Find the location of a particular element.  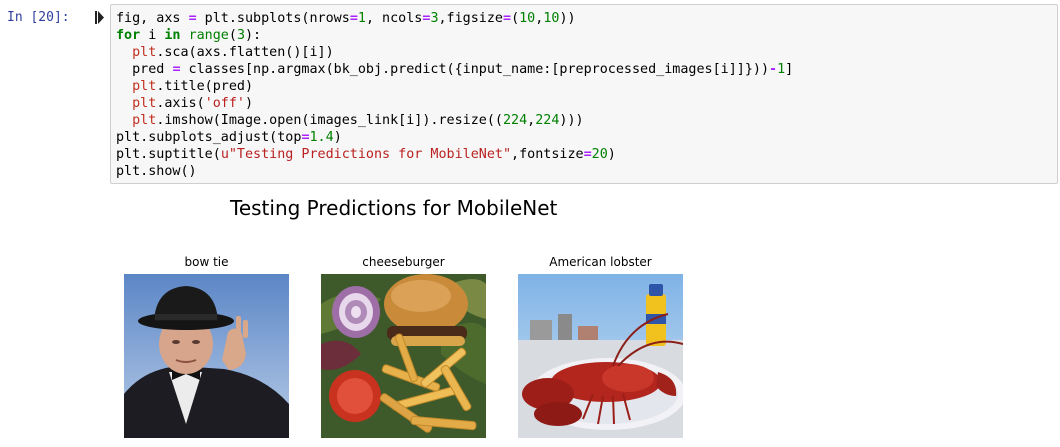

subplot-title-1: bow tie is located at coordinates (206, 262).